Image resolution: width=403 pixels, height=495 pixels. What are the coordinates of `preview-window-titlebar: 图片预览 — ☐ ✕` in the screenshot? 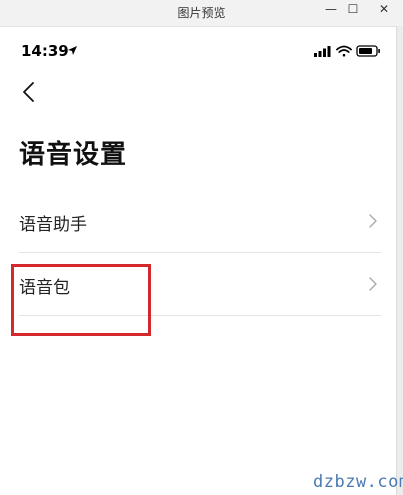 It's located at (201, 13).